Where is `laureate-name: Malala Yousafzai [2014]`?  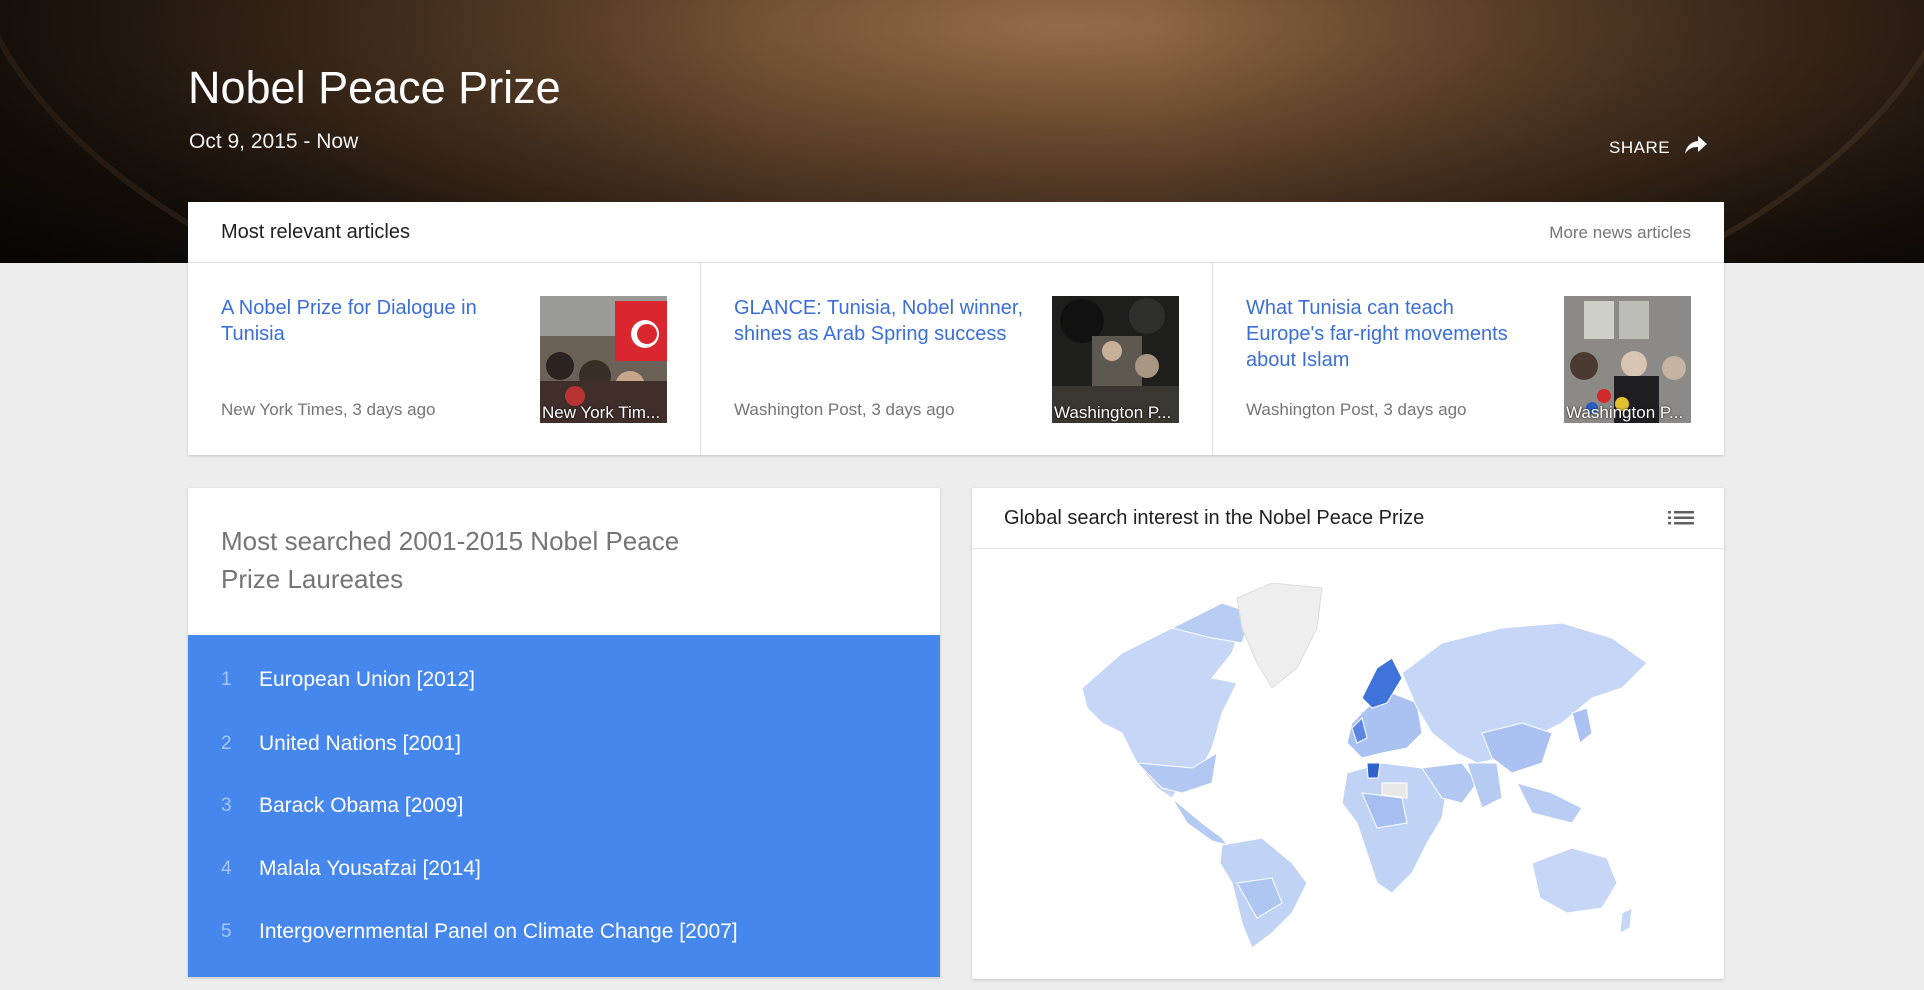 laureate-name: Malala Yousafzai [2014] is located at coordinates (370, 868).